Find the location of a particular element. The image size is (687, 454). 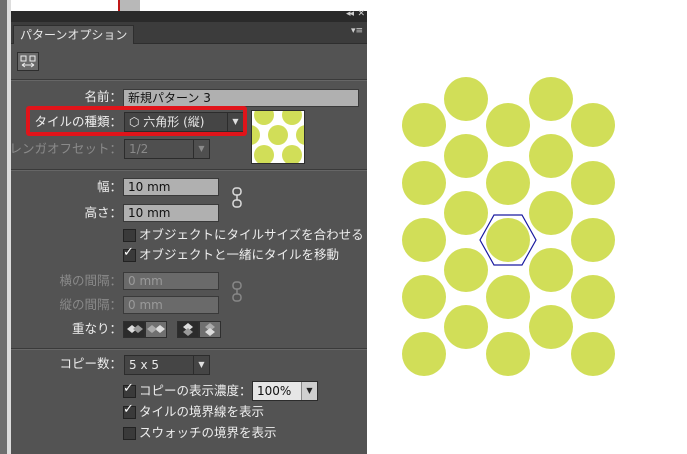

name-field: 新規パターン 3 is located at coordinates (241, 98).